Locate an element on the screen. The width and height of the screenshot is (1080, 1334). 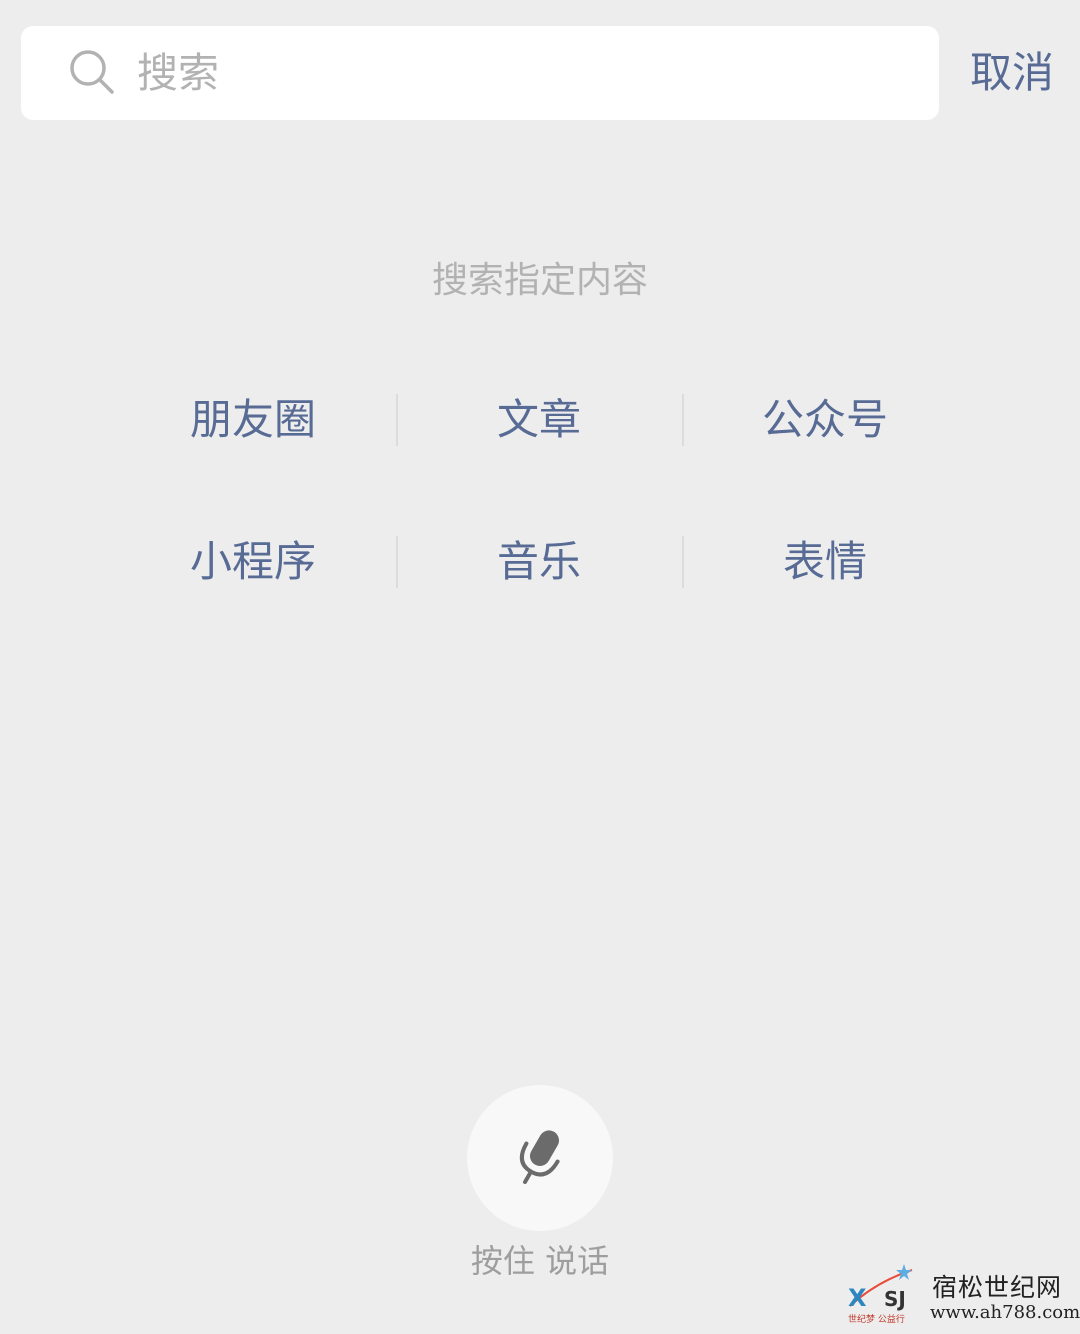
watermark: X SJ 世纪梦 公益行 宿松世纪网 www.ah788.com is located at coordinates (963, 1295).